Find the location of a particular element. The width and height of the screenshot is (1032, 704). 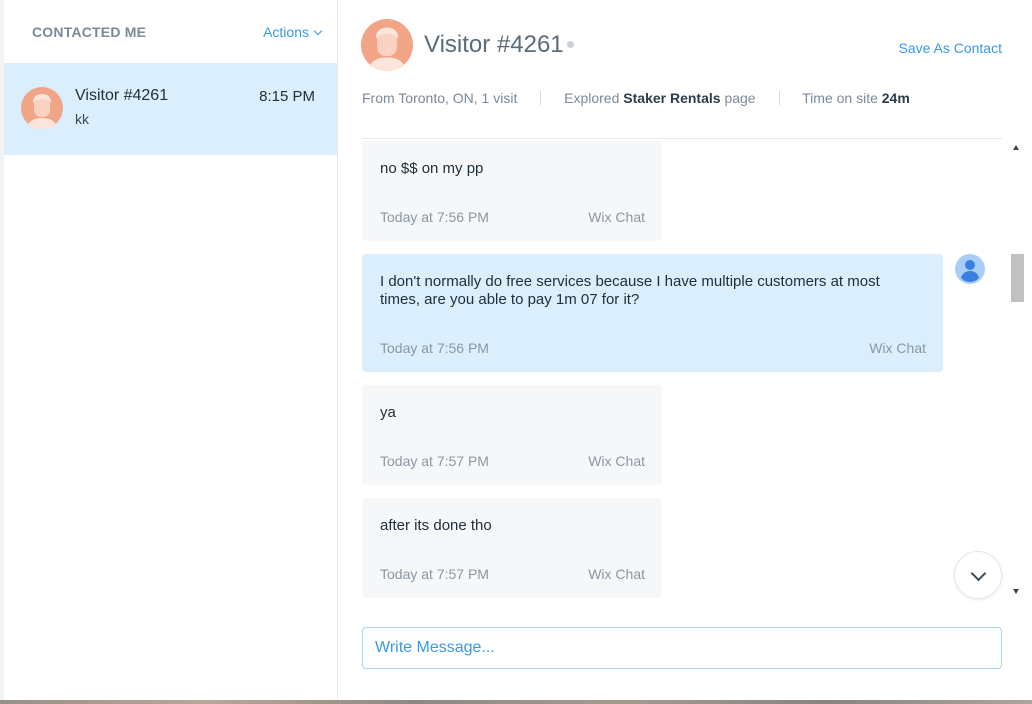

message-scrollbar is located at coordinates (1018, 370).